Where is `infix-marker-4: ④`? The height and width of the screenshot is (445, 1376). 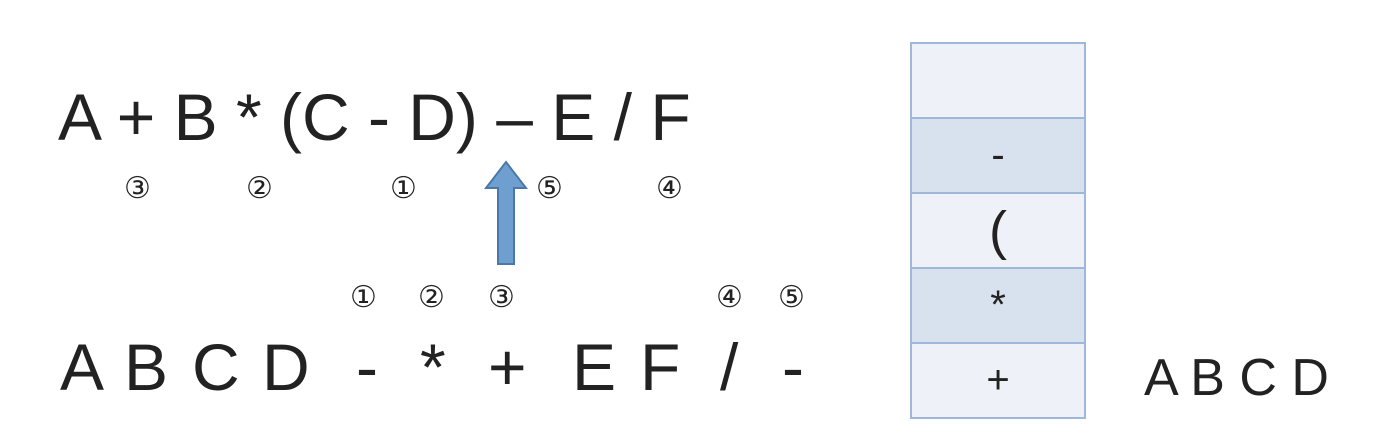
infix-marker-4: ④ is located at coordinates (669, 188).